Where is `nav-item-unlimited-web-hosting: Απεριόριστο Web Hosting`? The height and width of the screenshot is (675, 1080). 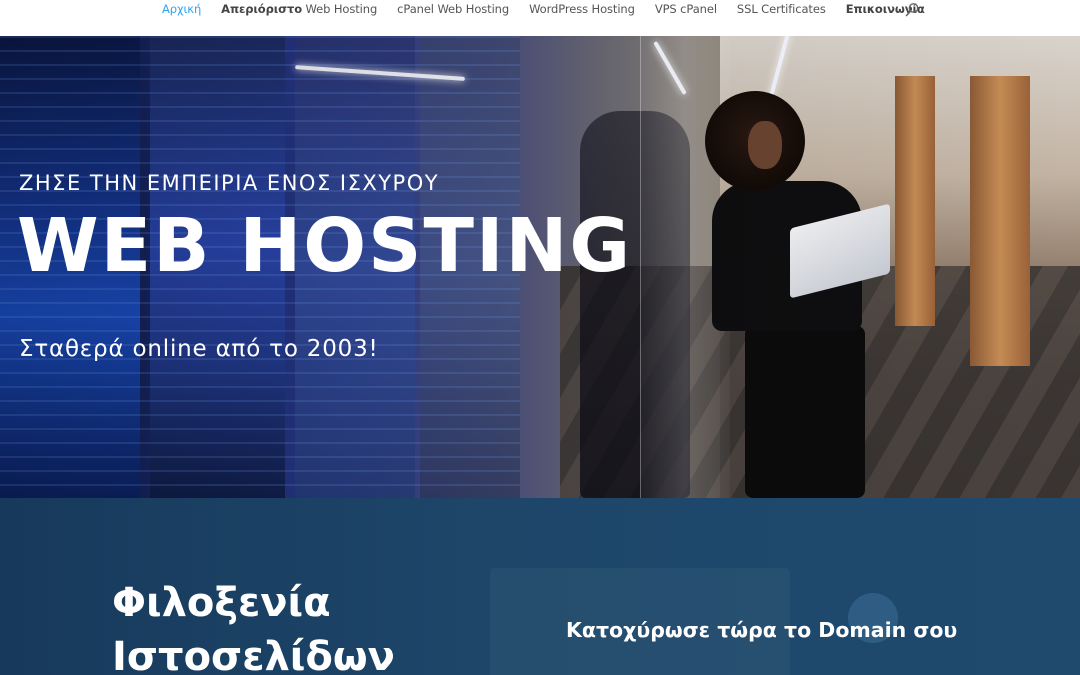
nav-item-unlimited-web-hosting: Απεριόριστο Web Hosting is located at coordinates (299, 9).